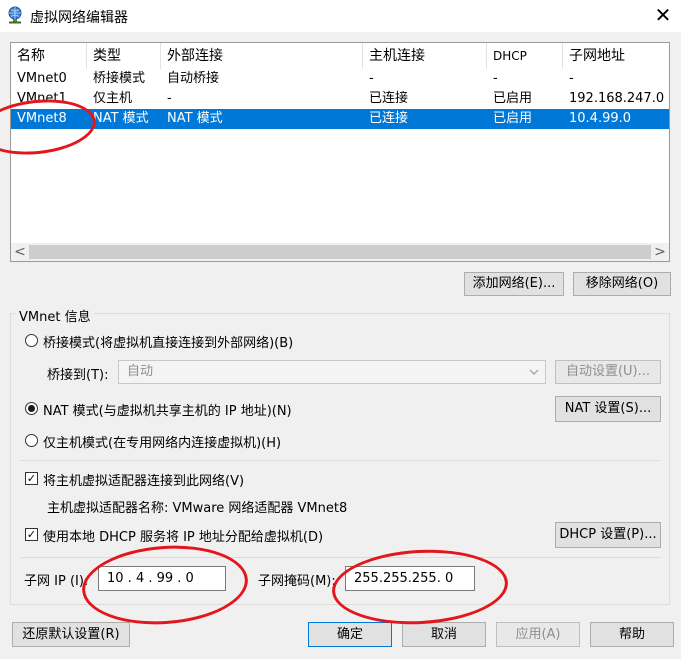 This screenshot has width=681, height=659. What do you see at coordinates (169, 98) in the screenshot?
I see `cell-external: -` at bounding box center [169, 98].